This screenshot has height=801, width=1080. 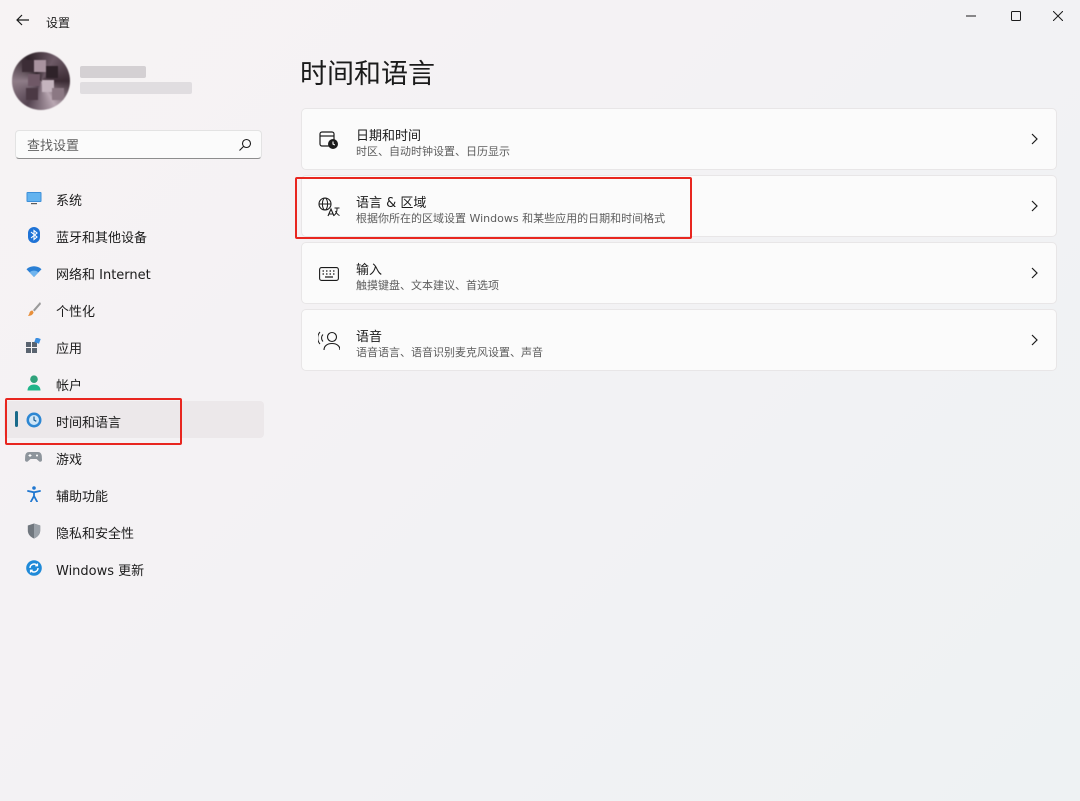 I want to click on maximize-icon, so click(x=1016, y=16).